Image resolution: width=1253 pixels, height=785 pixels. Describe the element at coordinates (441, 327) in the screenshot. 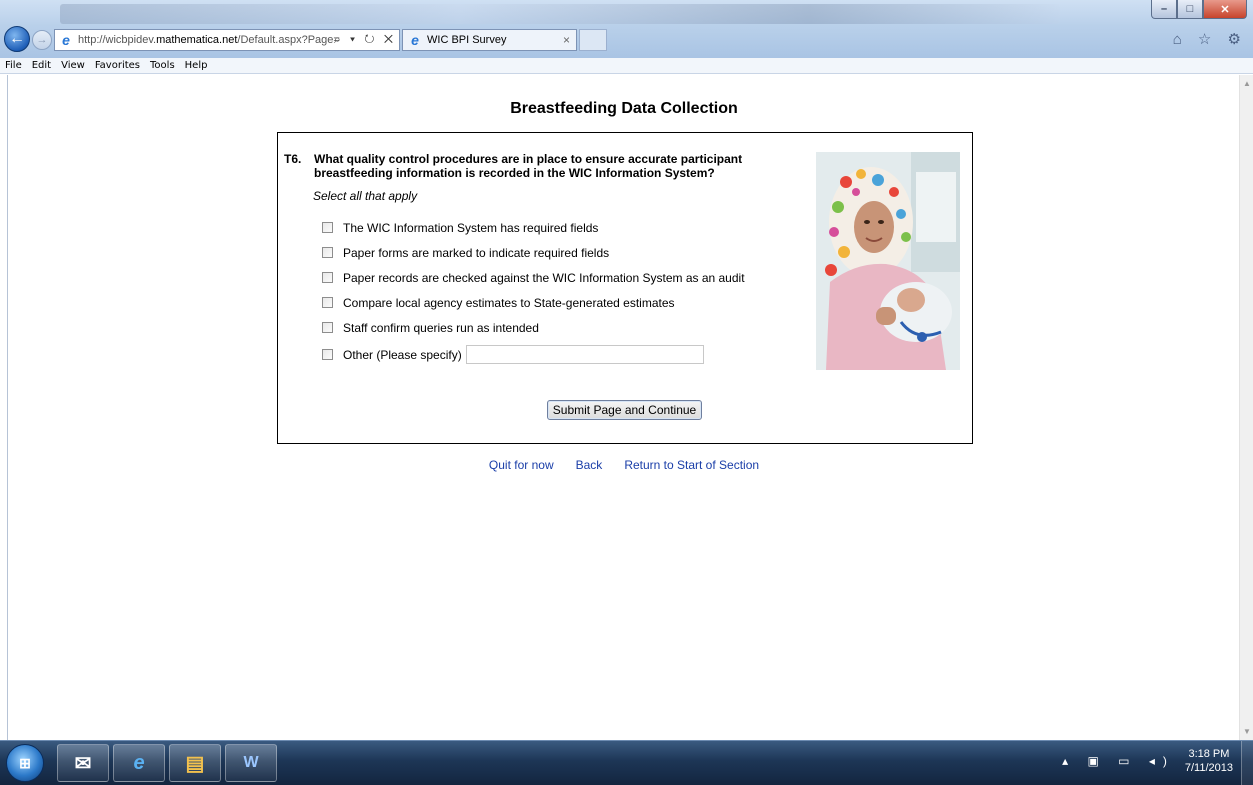

I see `option-label: Staff confirm queries run as intended` at that location.